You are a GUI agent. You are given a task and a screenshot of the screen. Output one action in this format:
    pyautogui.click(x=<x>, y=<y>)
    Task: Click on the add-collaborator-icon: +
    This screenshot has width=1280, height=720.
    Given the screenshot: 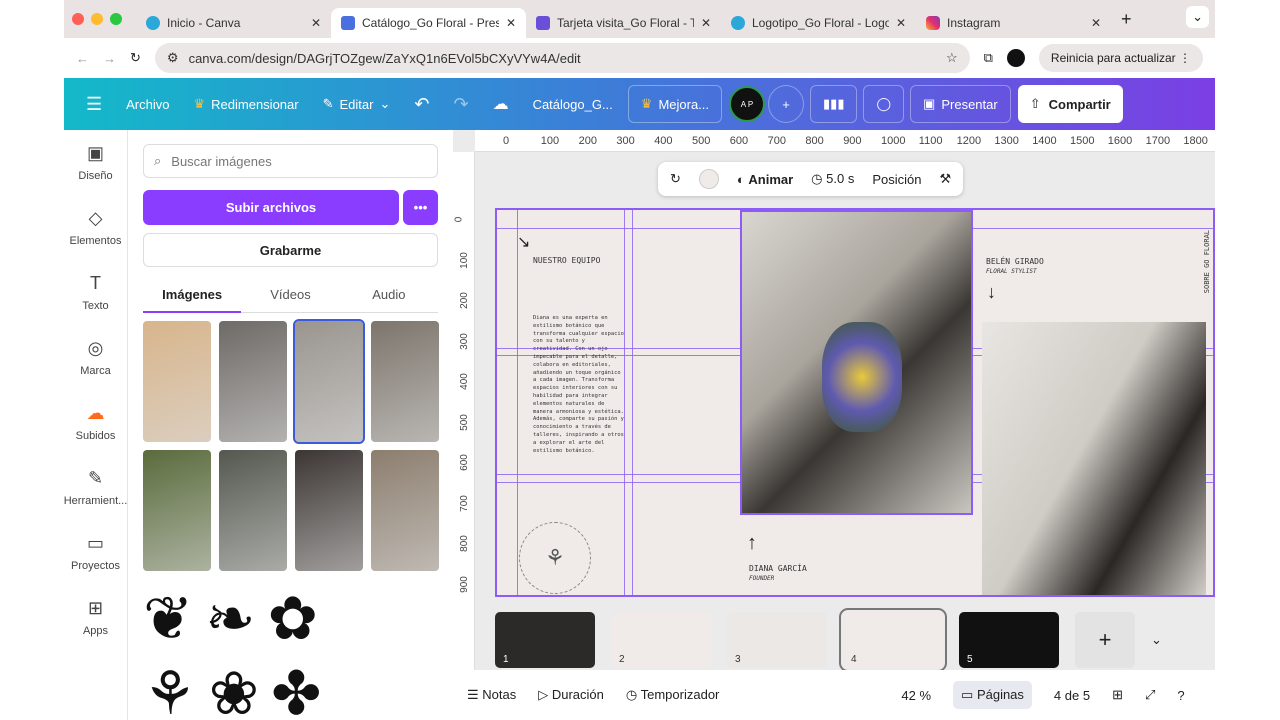 What is the action you would take?
    pyautogui.click(x=786, y=104)
    